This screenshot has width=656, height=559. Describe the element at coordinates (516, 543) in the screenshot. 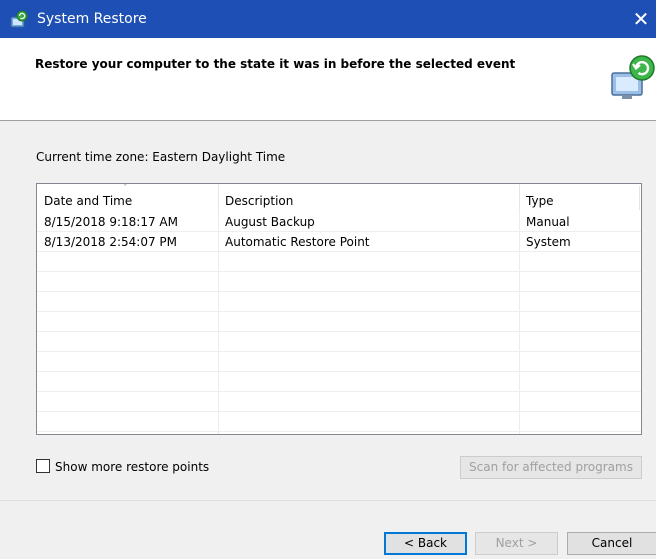

I see `next-button: Next >` at that location.